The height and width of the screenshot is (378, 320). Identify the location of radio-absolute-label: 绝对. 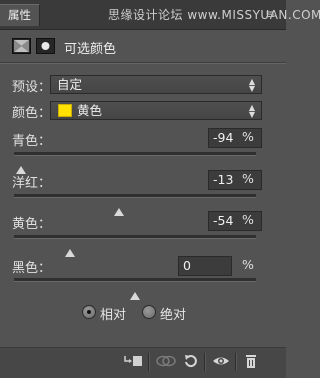
(173, 315).